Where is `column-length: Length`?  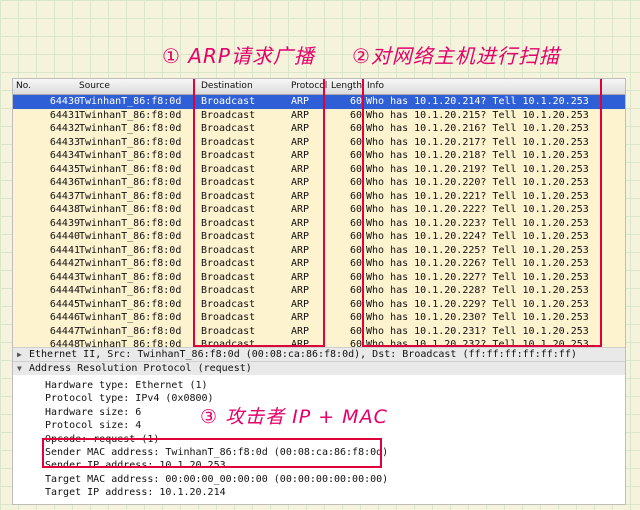 column-length: Length is located at coordinates (346, 86).